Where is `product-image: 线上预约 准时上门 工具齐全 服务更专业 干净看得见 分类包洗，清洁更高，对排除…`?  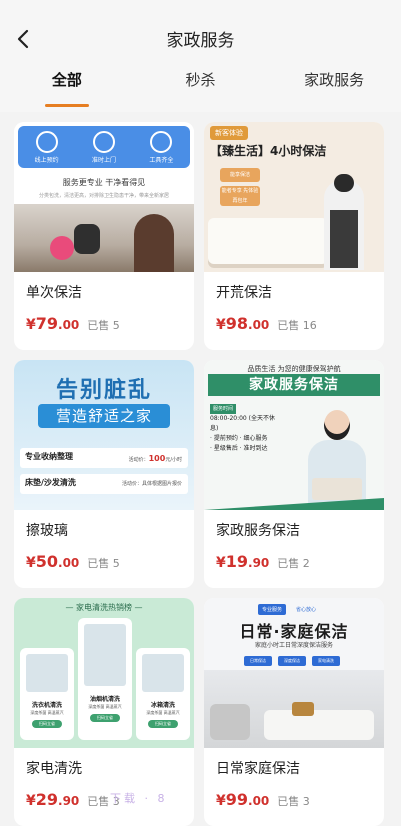 product-image: 线上预约 准时上门 工具齐全 服务更专业 干净看得见 分类包洗，清洁更高，对排除… is located at coordinates (104, 197).